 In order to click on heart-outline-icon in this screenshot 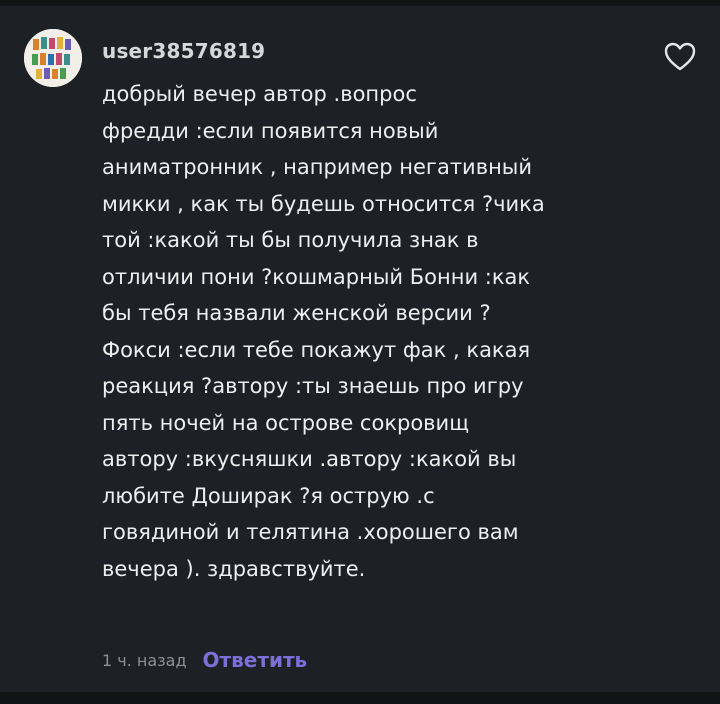, I will do `click(680, 56)`.